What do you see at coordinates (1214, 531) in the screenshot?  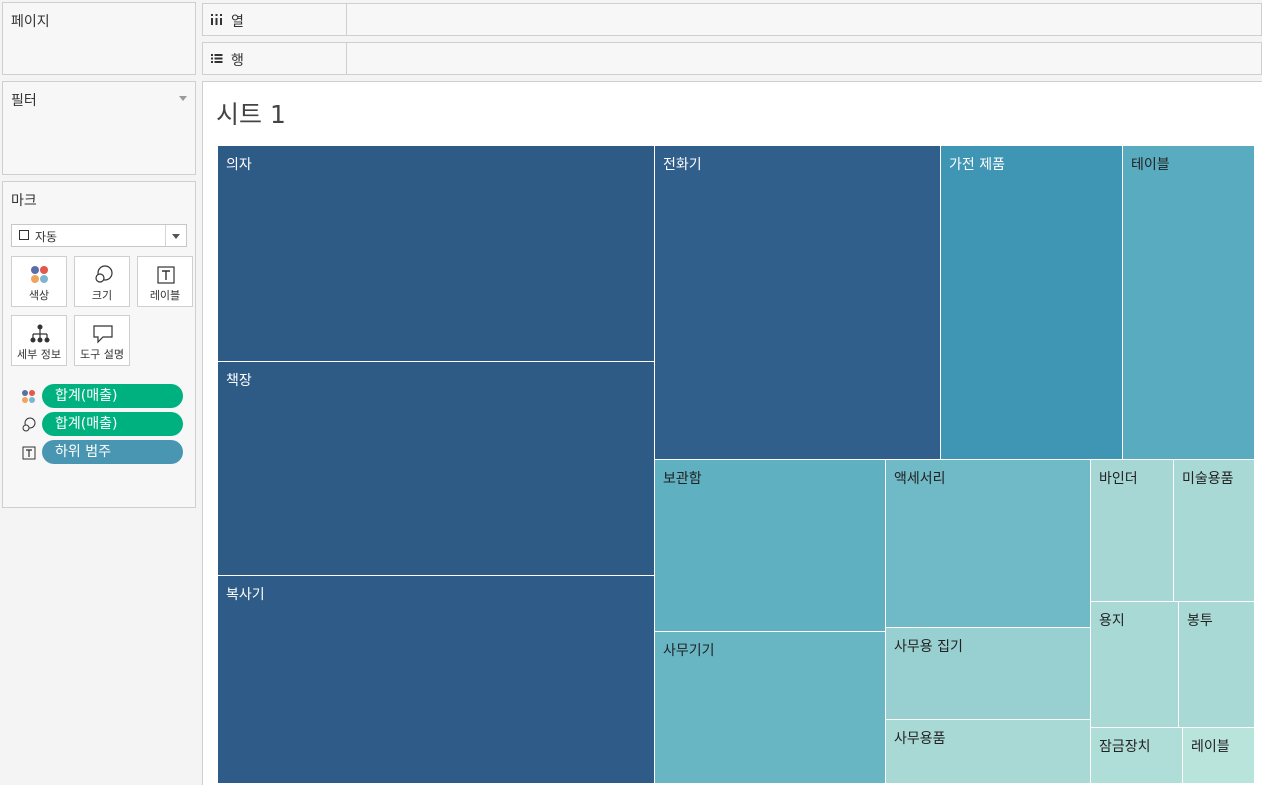 I see `treemap-tile: 미술용품` at bounding box center [1214, 531].